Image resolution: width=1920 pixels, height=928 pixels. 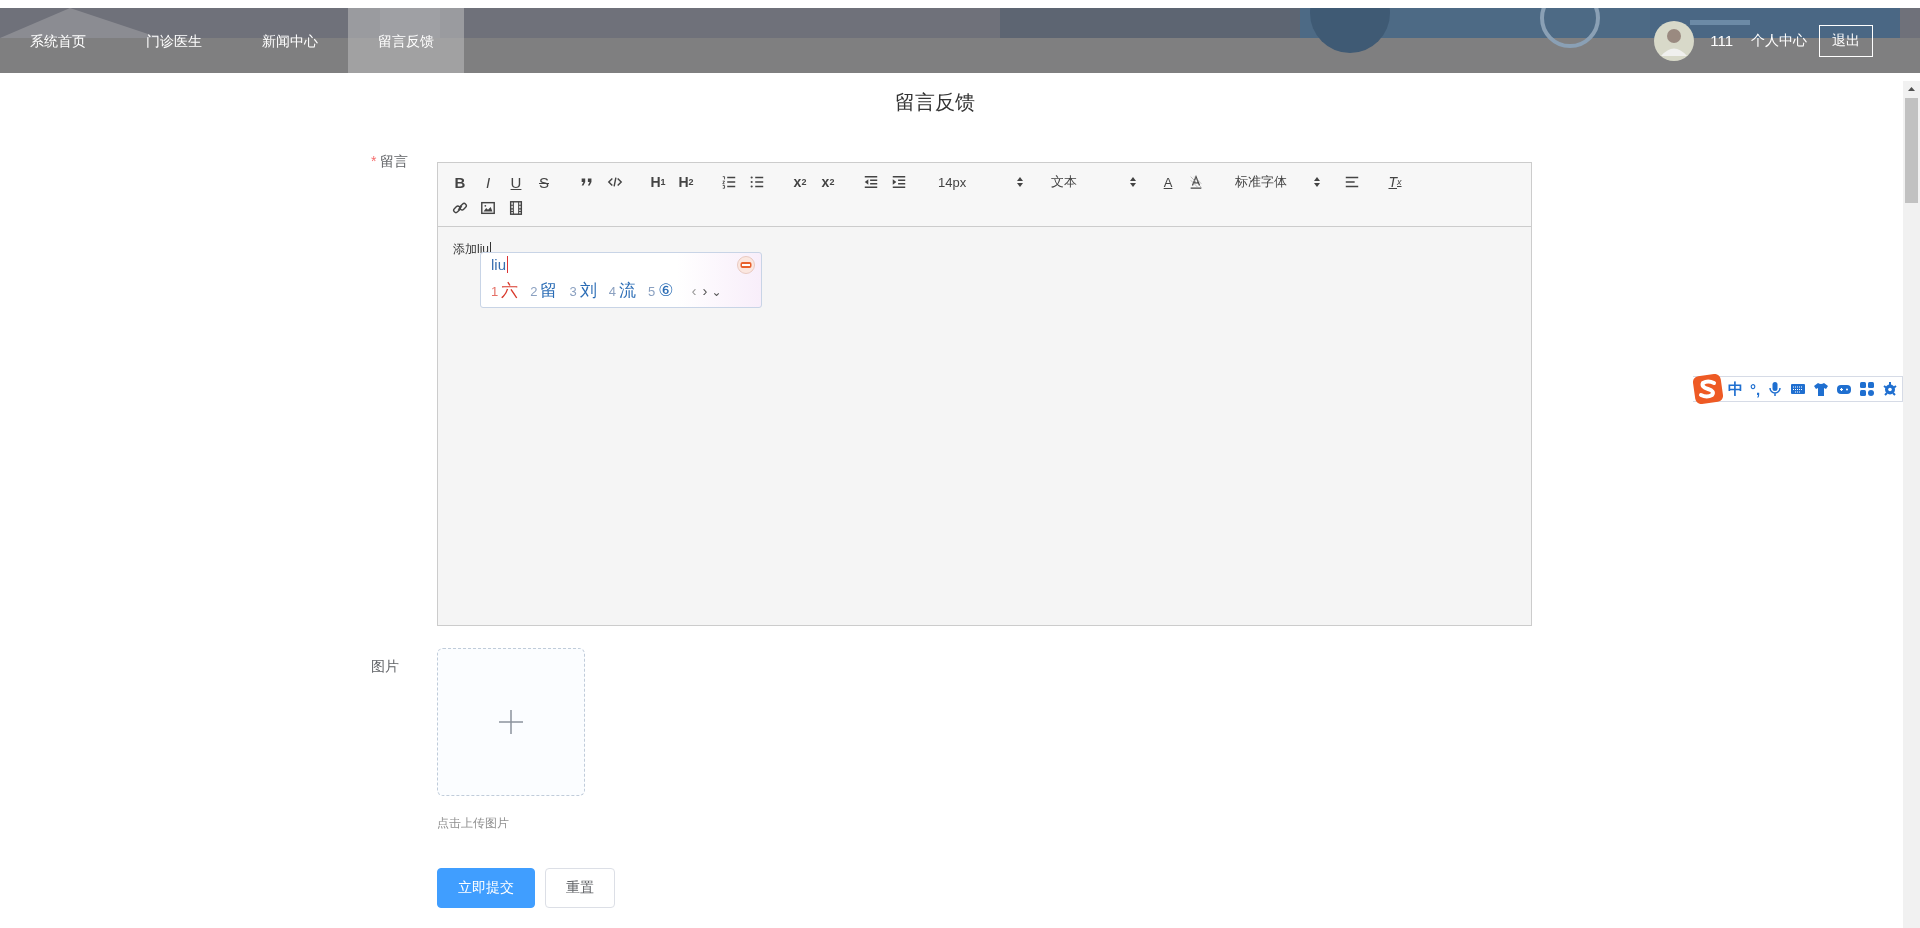 What do you see at coordinates (1274, 182) in the screenshot?
I see `dropdown-select: 标准字体` at bounding box center [1274, 182].